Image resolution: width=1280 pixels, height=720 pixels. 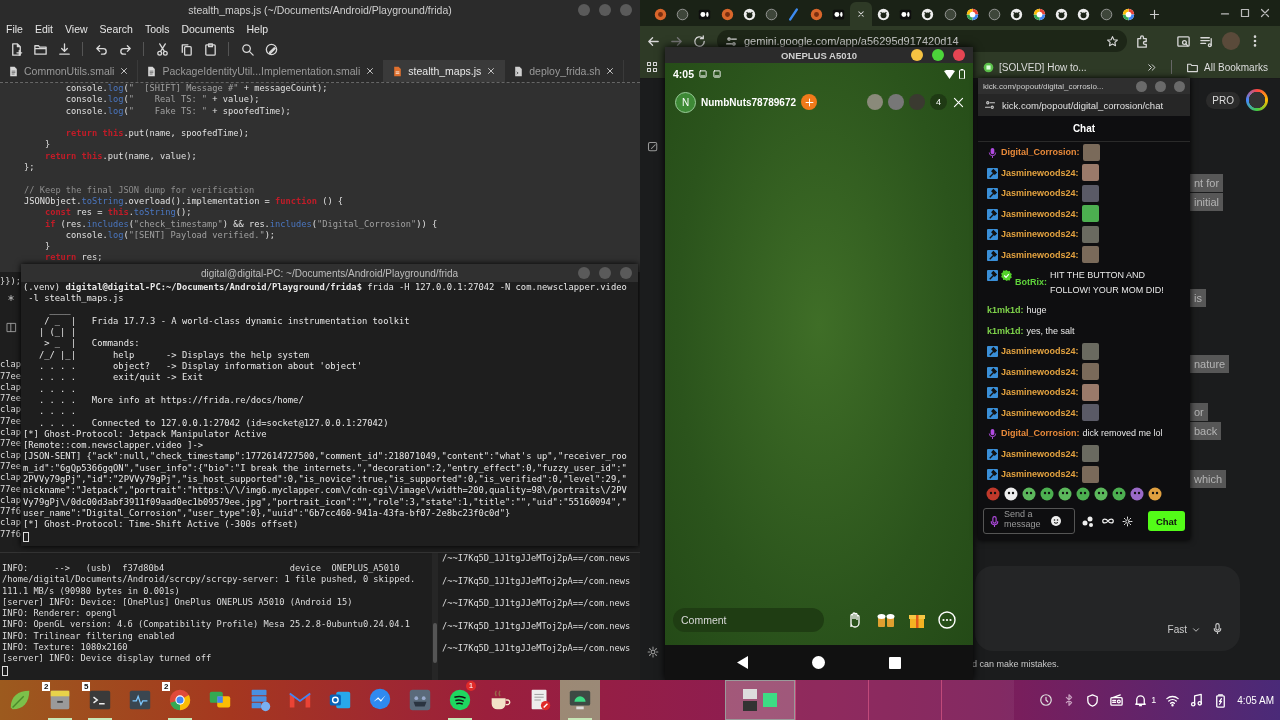 What do you see at coordinates (1107, 608) in the screenshot?
I see `prompt-input: Fast` at bounding box center [1107, 608].